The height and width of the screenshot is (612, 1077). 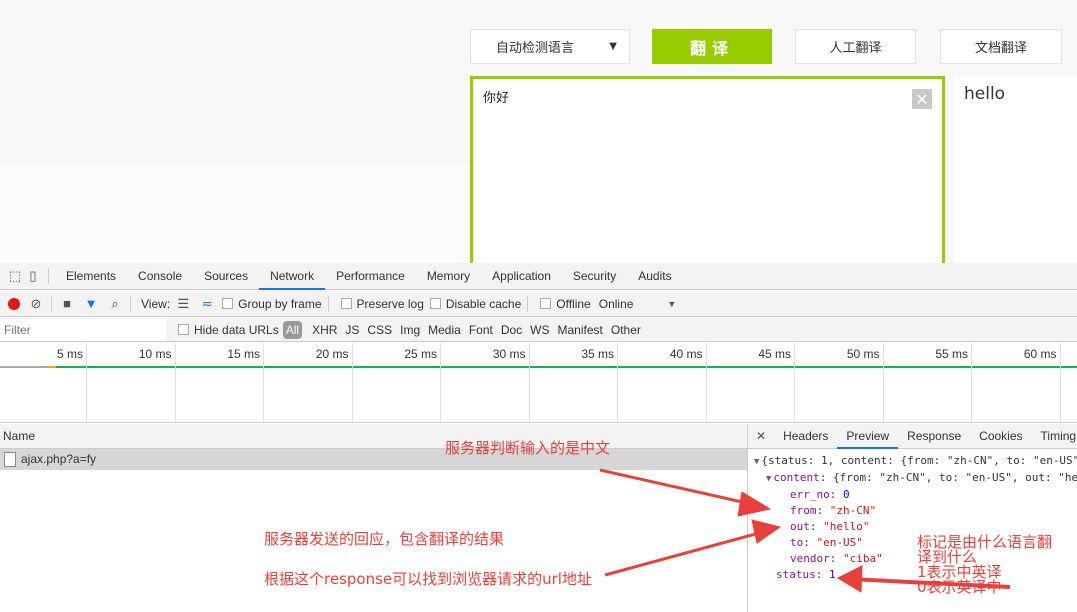 I want to click on annotation-status: 标记是由什么语言翻 译到什么 1表示中英译 0表示英译中, so click(x=985, y=564).